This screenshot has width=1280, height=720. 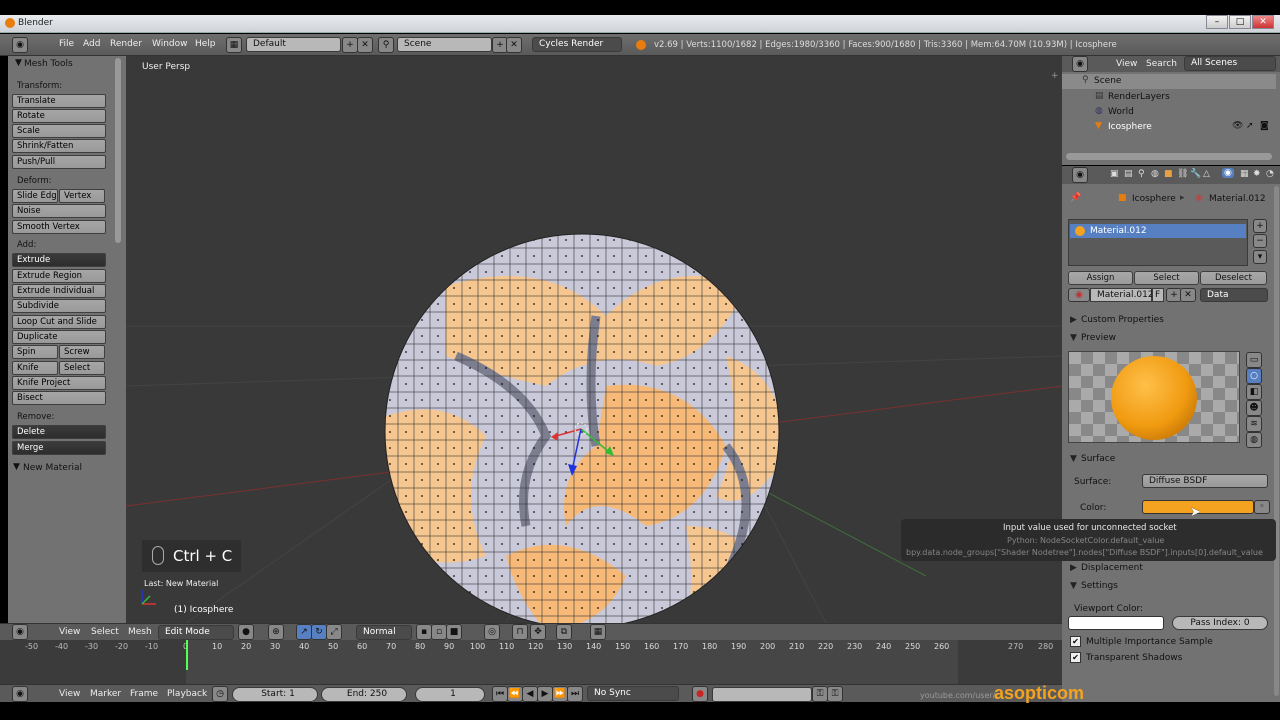 I want to click on menu-render: Render, so click(x=126, y=44).